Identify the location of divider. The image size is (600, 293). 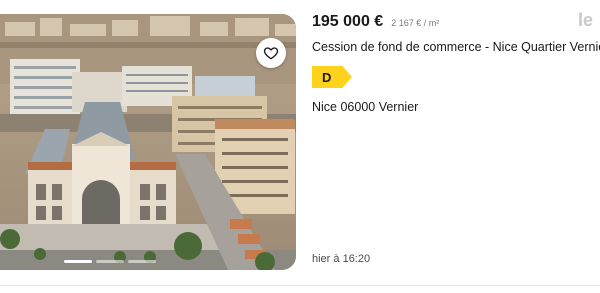
(300, 285).